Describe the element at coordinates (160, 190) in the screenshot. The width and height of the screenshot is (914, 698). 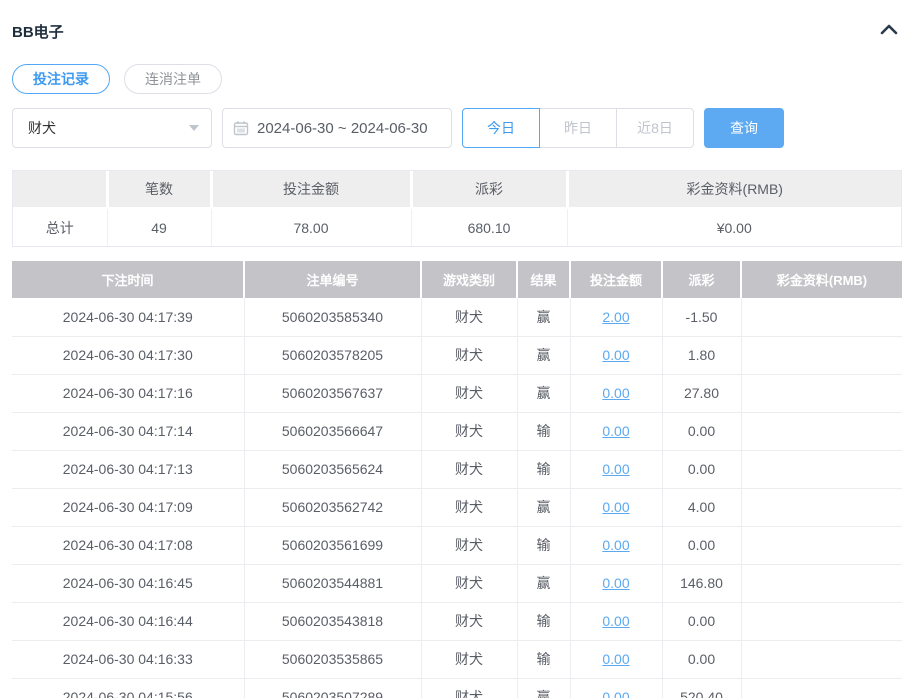
I see `summary-col-count: 笔数` at that location.